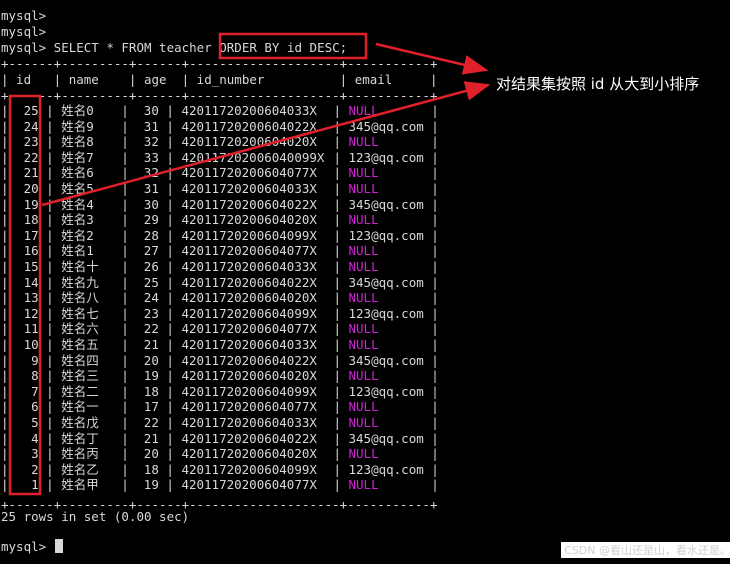  Describe the element at coordinates (266, 144) in the screenshot. I see `arrow-to-annotation-from-column` at that location.